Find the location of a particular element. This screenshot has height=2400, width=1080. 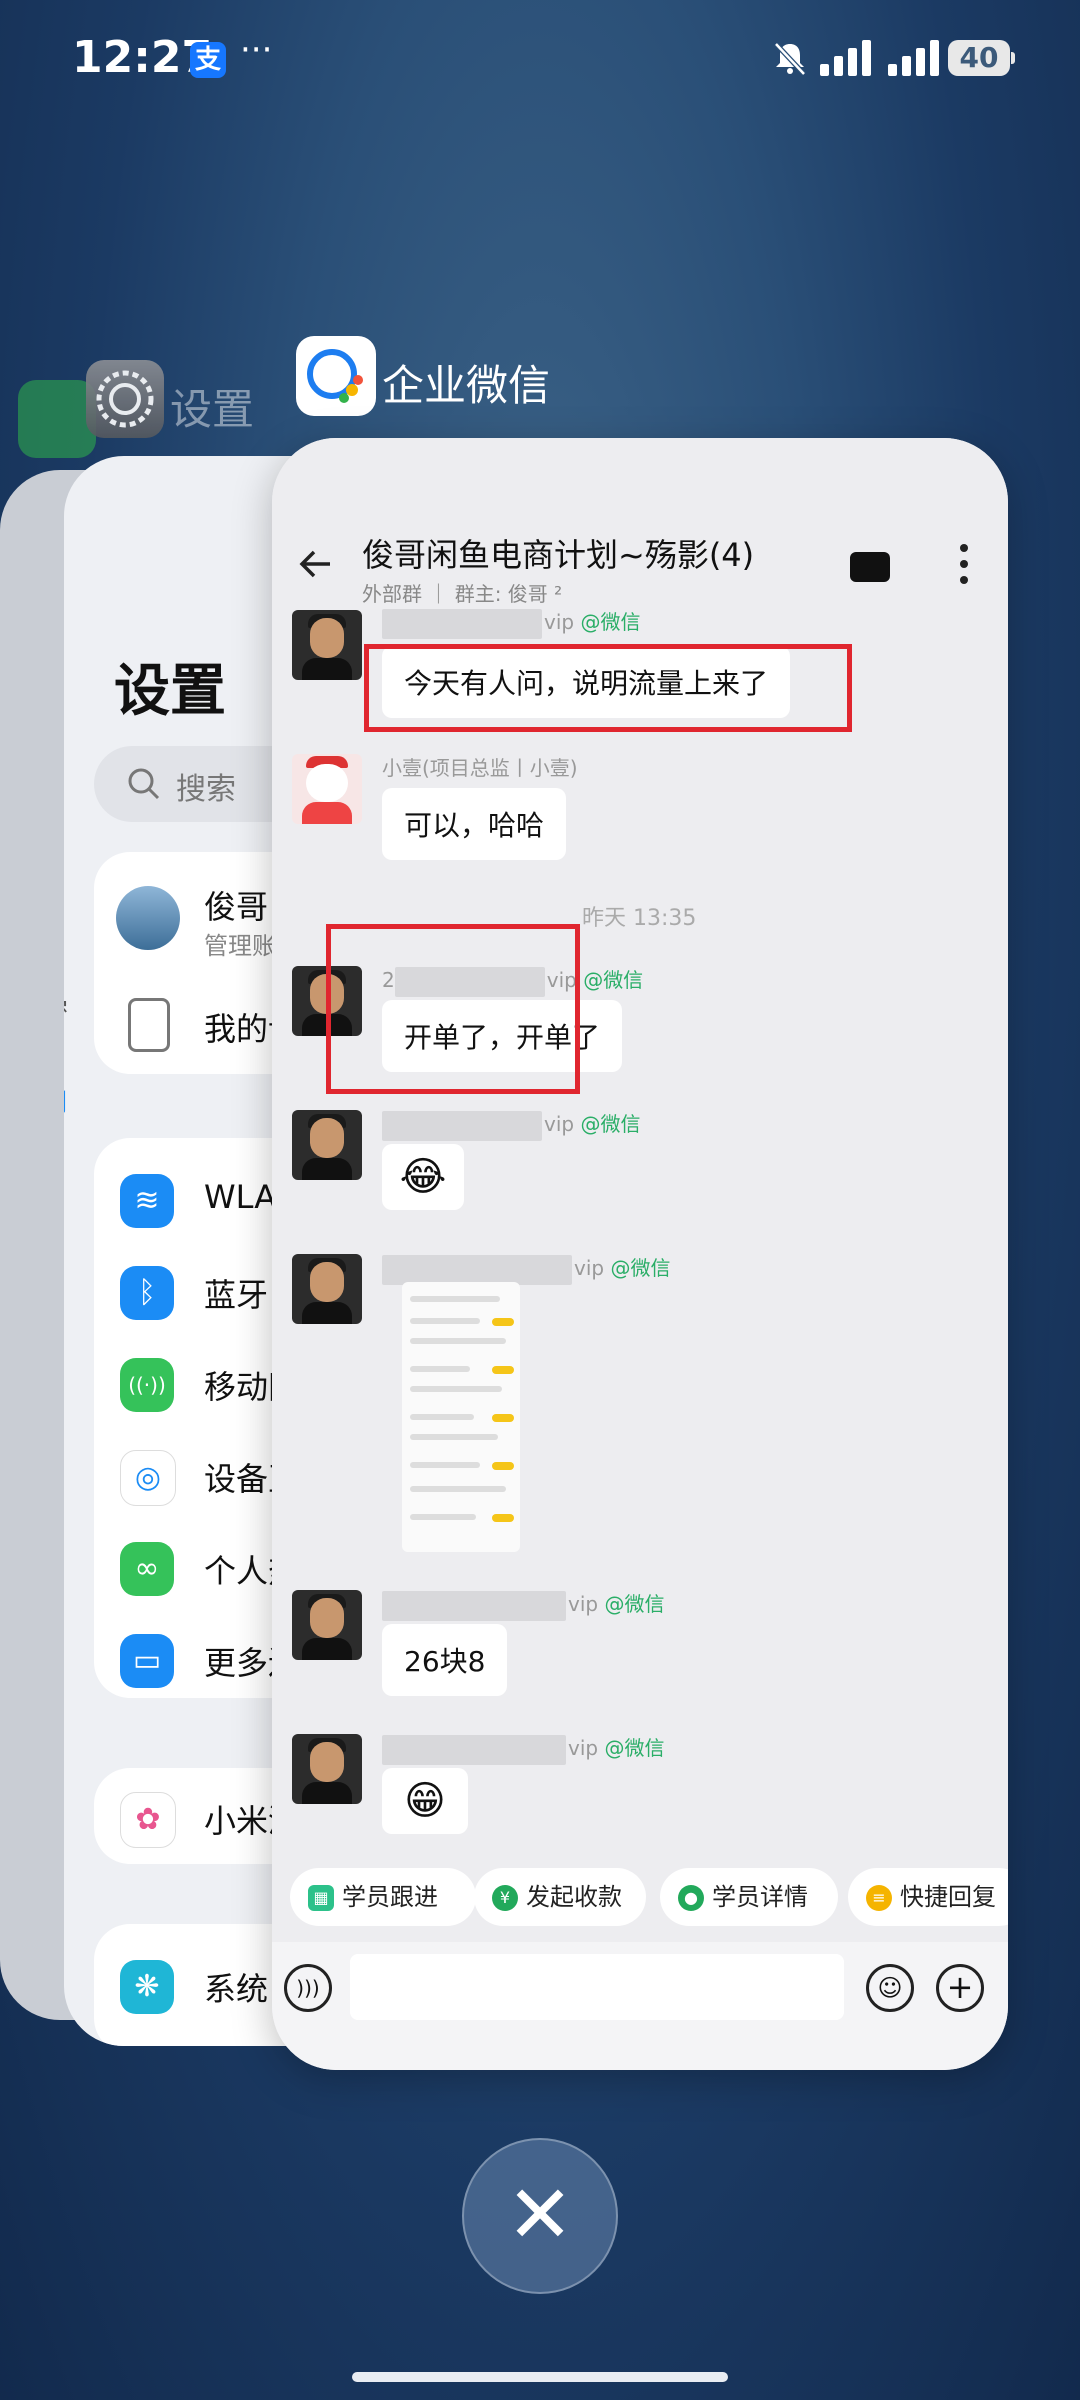

emoji-picker-icon: ☺ is located at coordinates (890, 1988).